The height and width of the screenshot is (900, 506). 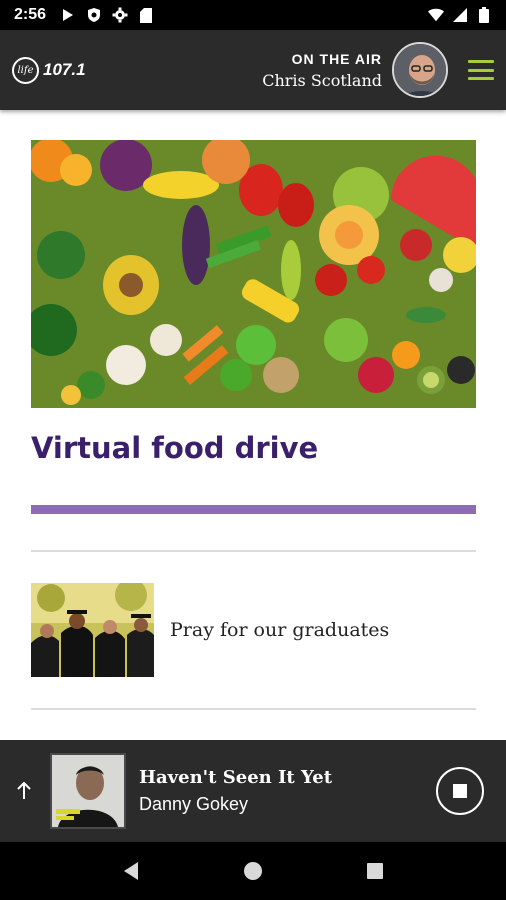 What do you see at coordinates (235, 791) in the screenshot?
I see `track-info: Haven't Seen It Yet Danny Gokey` at bounding box center [235, 791].